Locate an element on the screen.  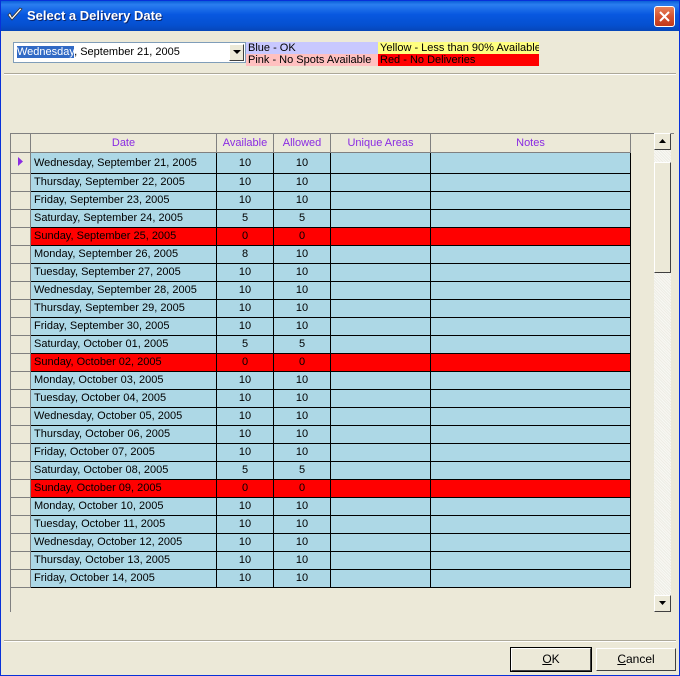
table-row: Wednesday, October 05, 2005 10 10 is located at coordinates (321, 416).